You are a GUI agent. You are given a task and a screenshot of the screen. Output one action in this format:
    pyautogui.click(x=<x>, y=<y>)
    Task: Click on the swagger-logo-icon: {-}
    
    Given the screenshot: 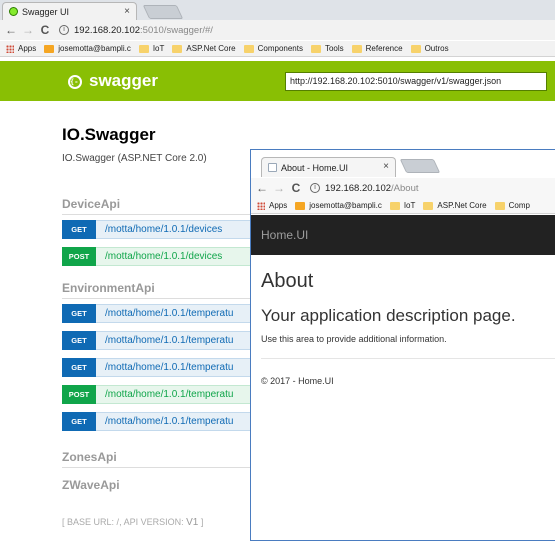 What is the action you would take?
    pyautogui.click(x=75, y=82)
    